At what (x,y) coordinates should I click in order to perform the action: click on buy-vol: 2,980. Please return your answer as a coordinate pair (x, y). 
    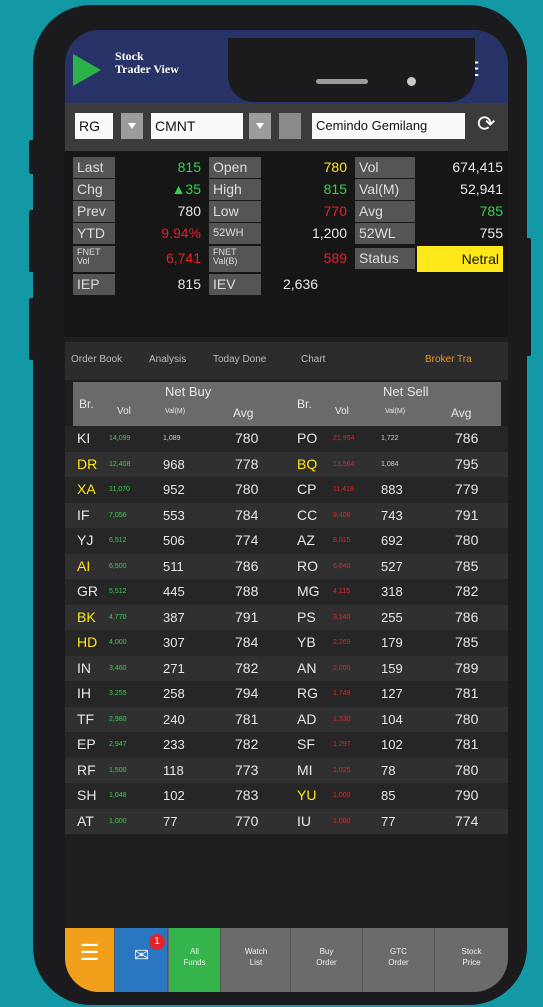
    Looking at the image, I should click on (118, 719).